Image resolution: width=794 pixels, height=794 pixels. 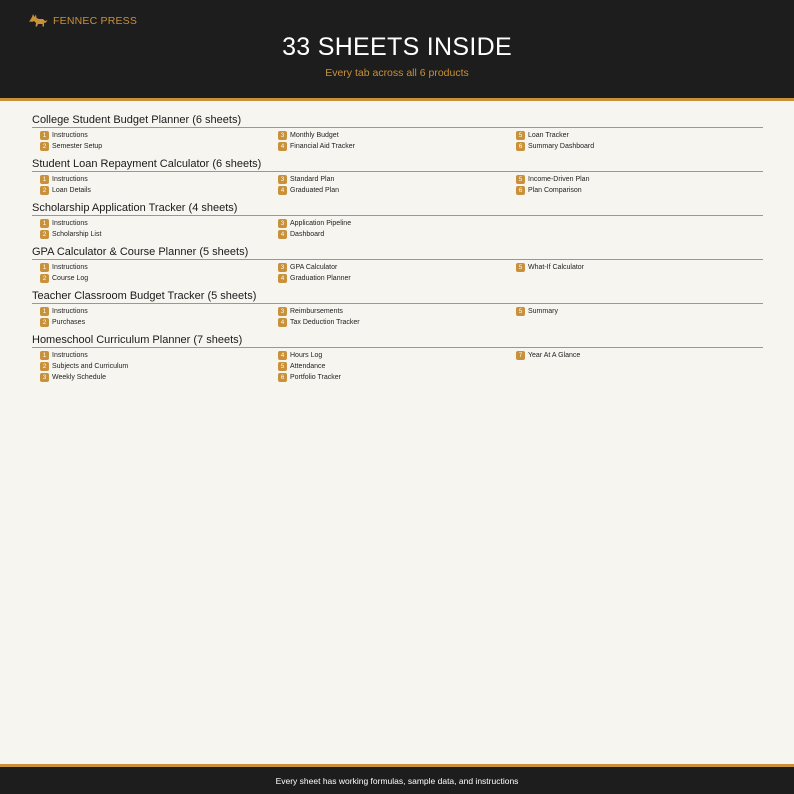 I want to click on sheet-item: 5 What-If Calculator, so click(x=631, y=267).